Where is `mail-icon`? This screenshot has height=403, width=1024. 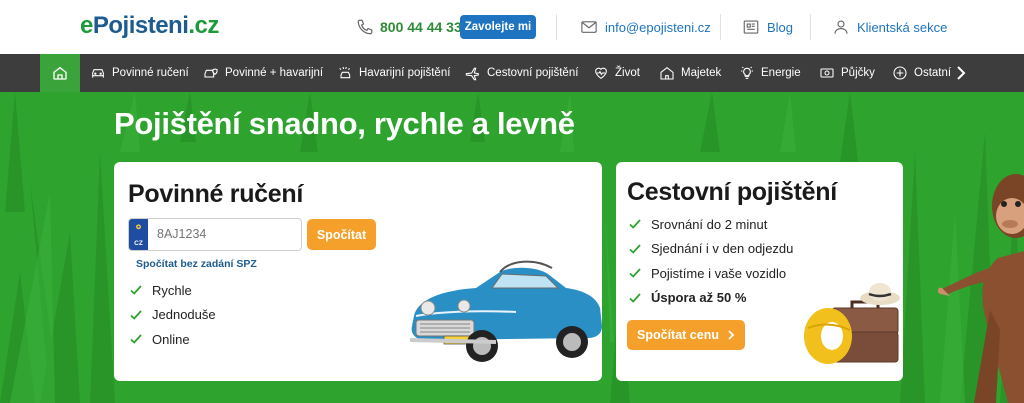
mail-icon is located at coordinates (589, 27).